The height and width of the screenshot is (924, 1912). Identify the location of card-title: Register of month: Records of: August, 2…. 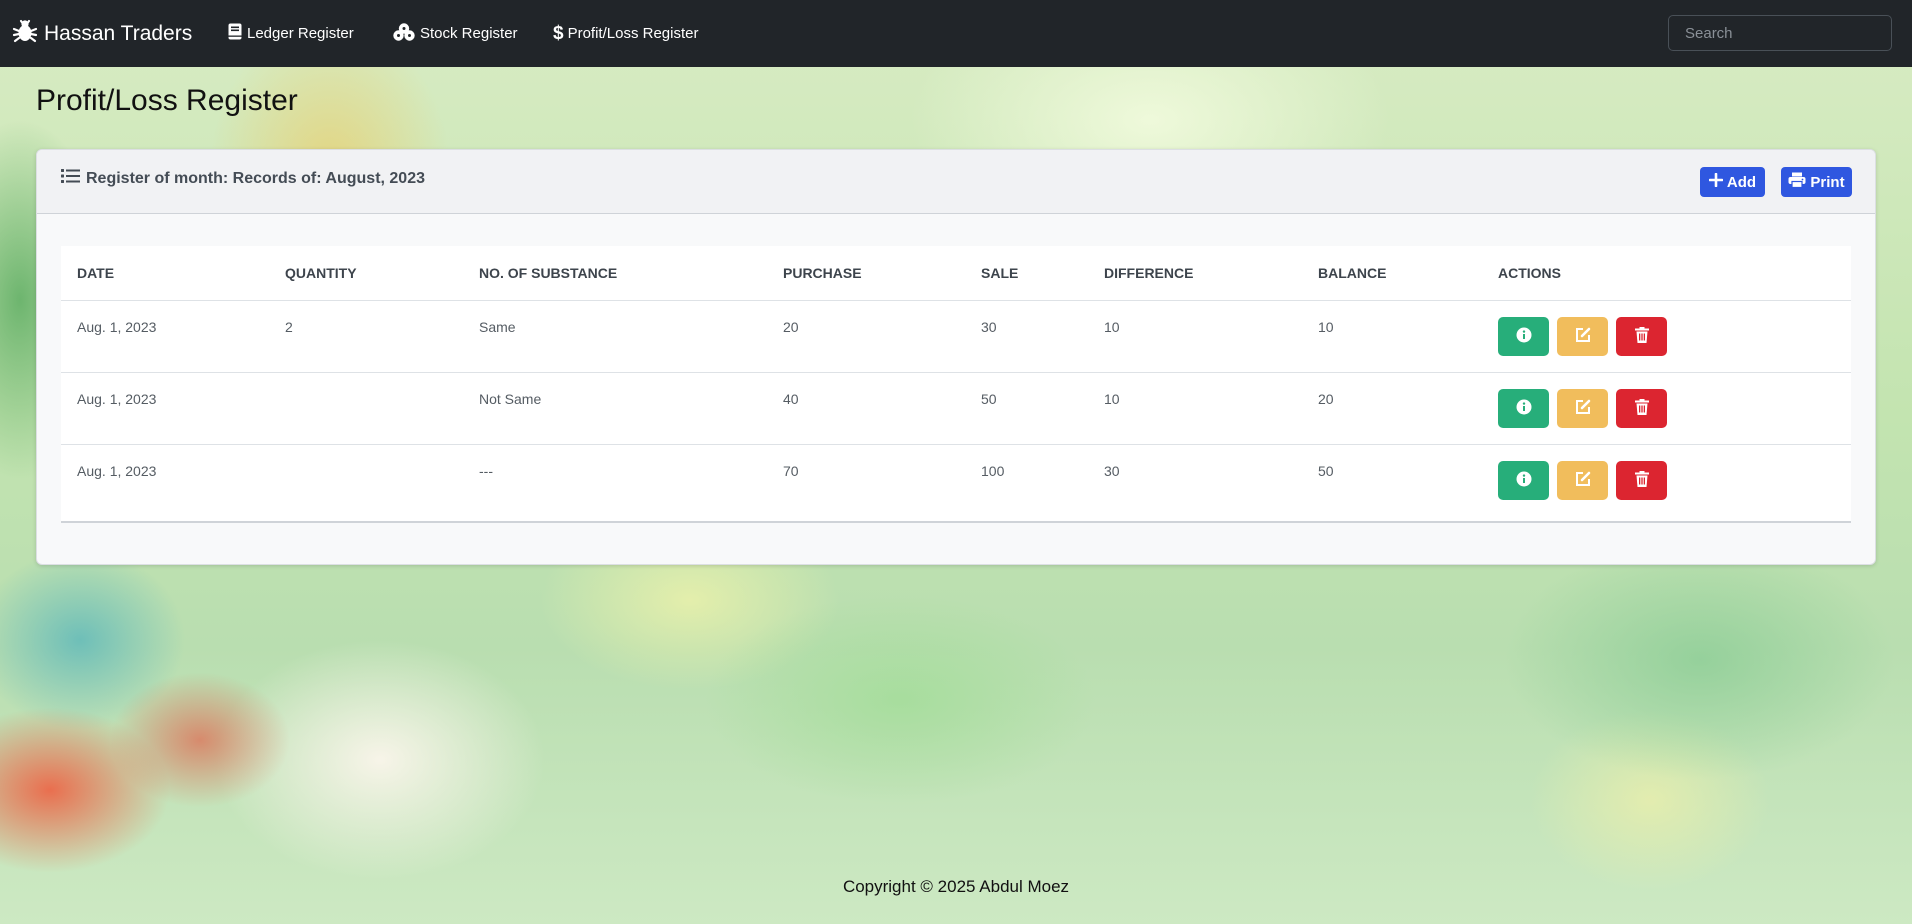
(243, 178).